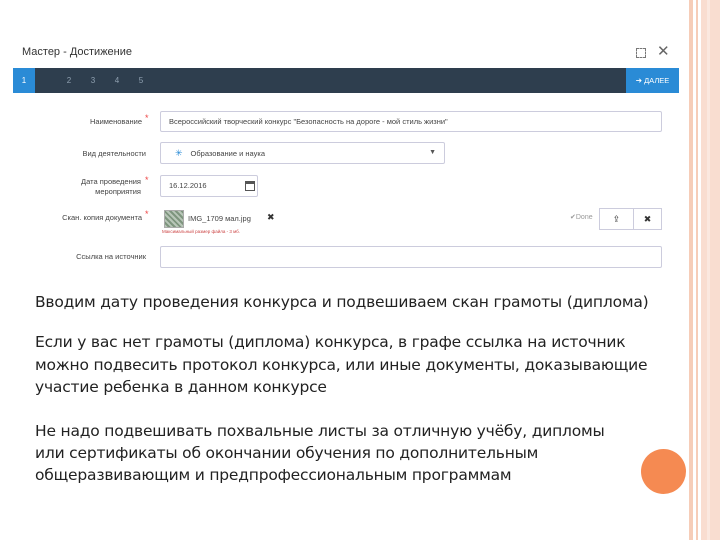 The width and height of the screenshot is (720, 540). Describe the element at coordinates (411, 257) in the screenshot. I see `link-input` at that location.